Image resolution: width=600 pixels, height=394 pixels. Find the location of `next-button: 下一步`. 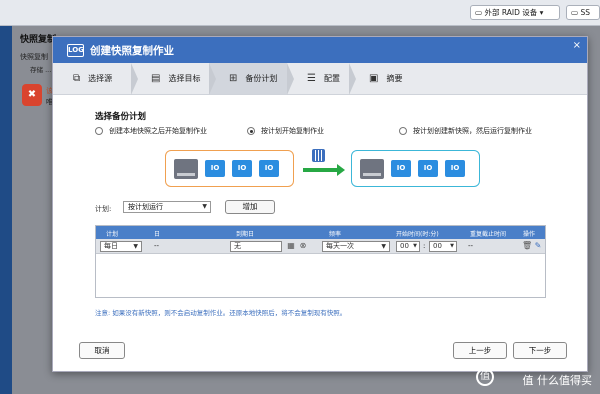

next-button: 下一步 is located at coordinates (540, 350).